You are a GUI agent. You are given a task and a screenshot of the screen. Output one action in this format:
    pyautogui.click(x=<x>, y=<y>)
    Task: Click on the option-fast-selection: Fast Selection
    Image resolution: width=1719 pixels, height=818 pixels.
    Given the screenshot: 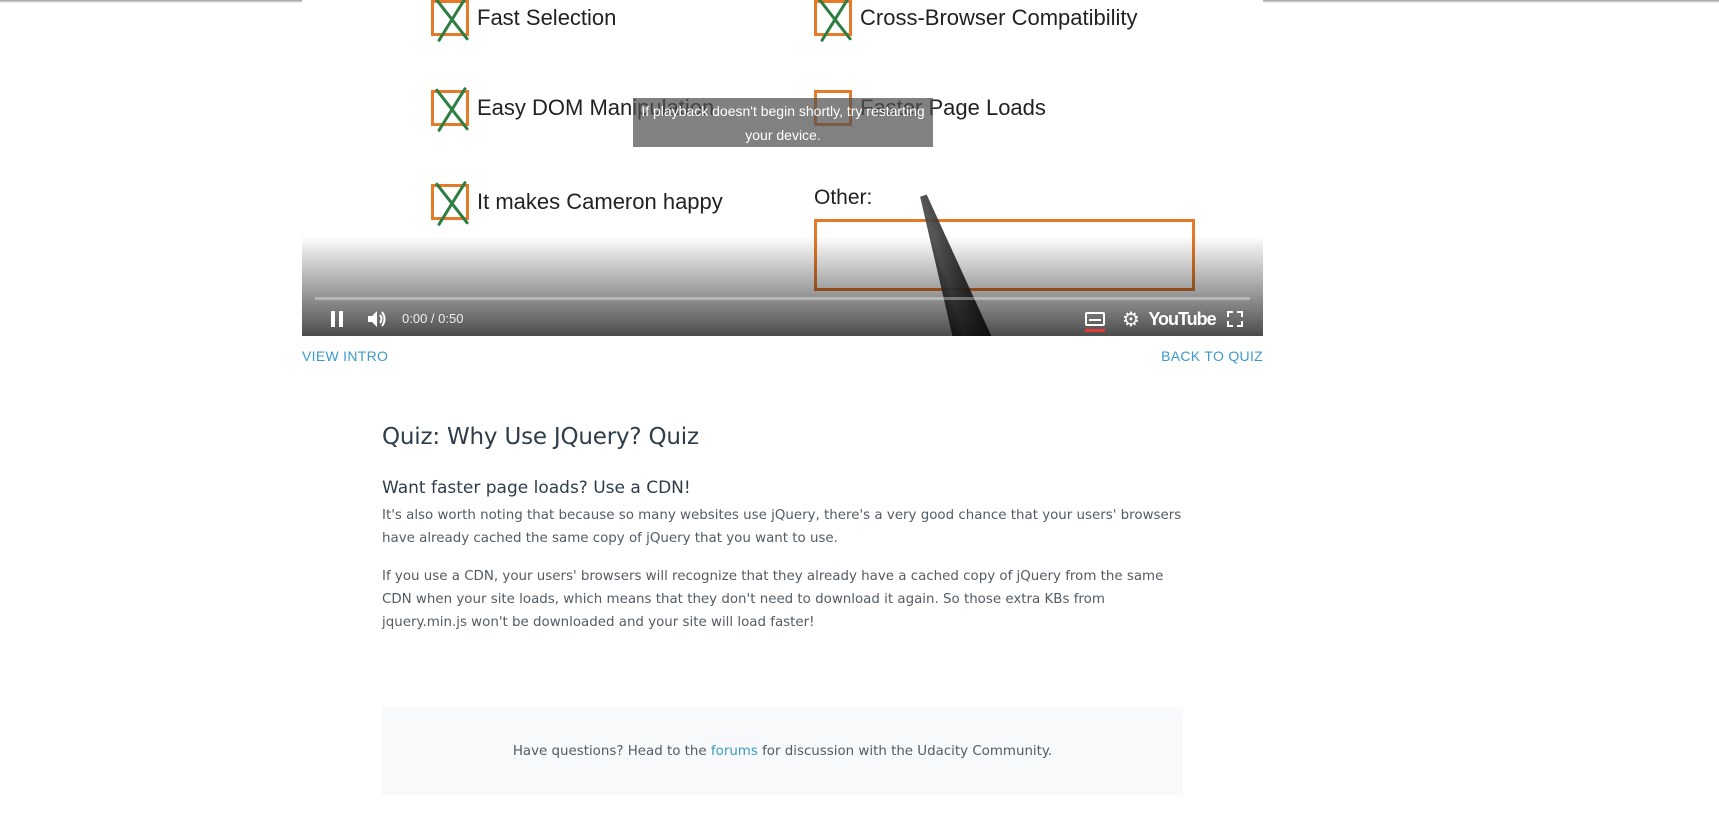 What is the action you would take?
    pyautogui.click(x=524, y=21)
    